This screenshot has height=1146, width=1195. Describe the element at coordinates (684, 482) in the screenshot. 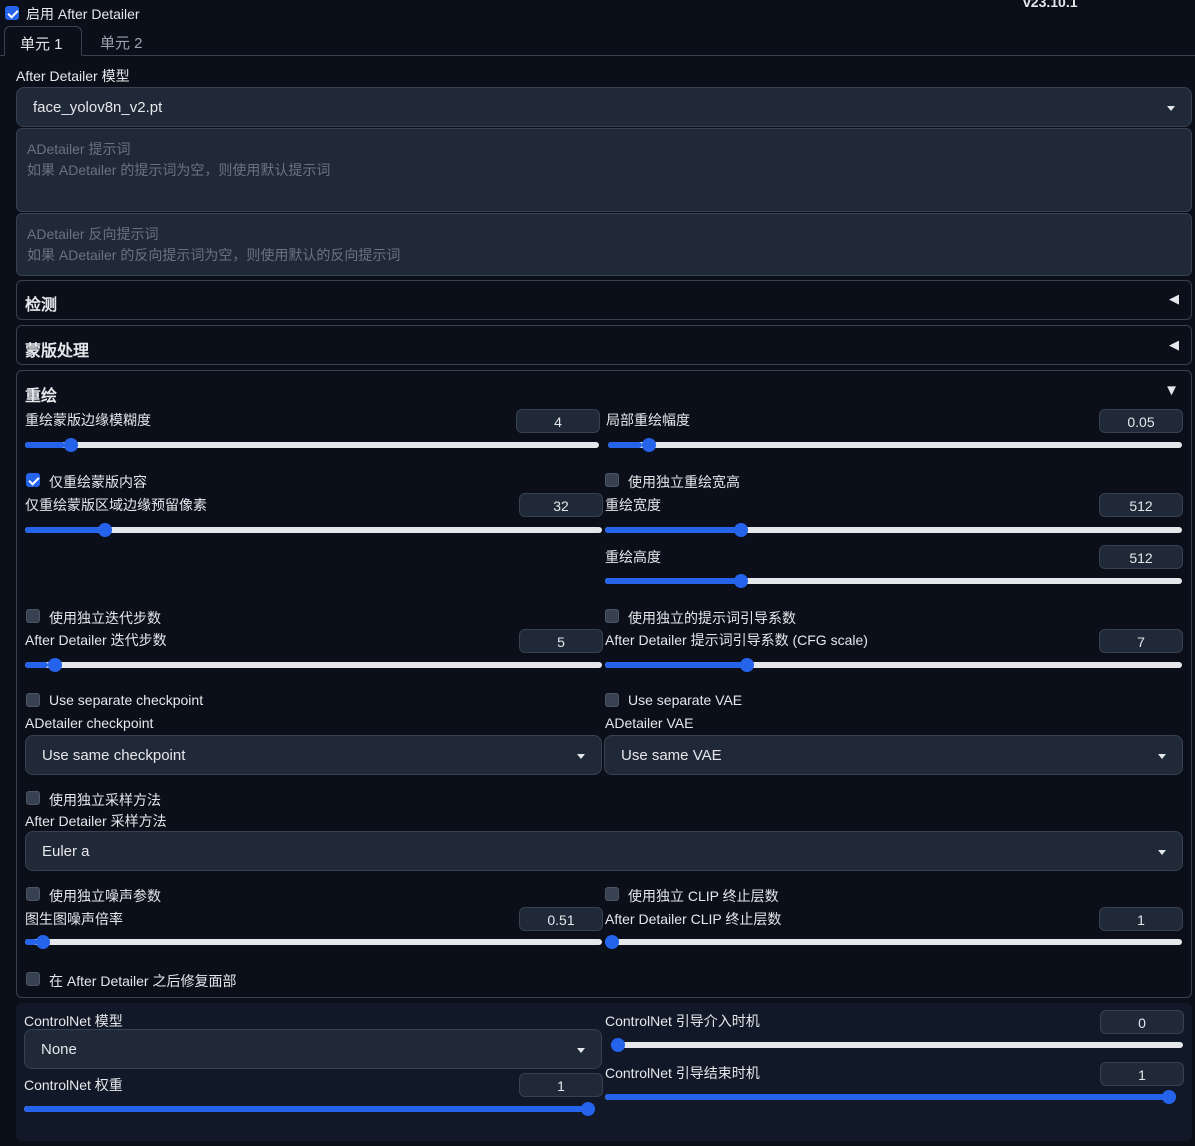

I see `sep-wh-label: 使用独立重绘宽高` at that location.